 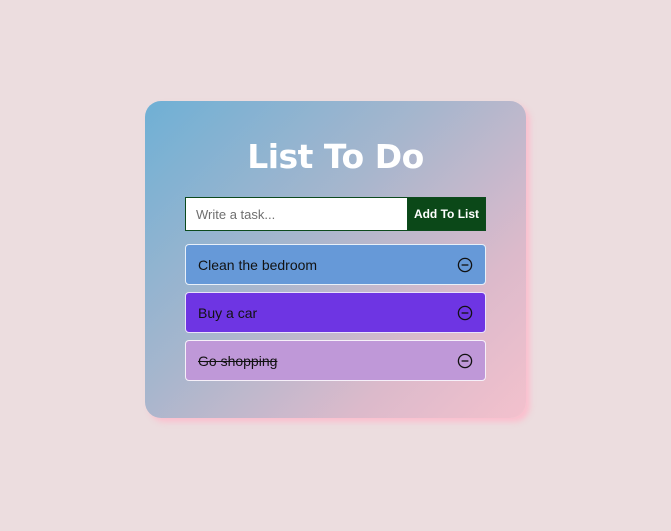 I want to click on add-task-form: Add To List, so click(x=335, y=214).